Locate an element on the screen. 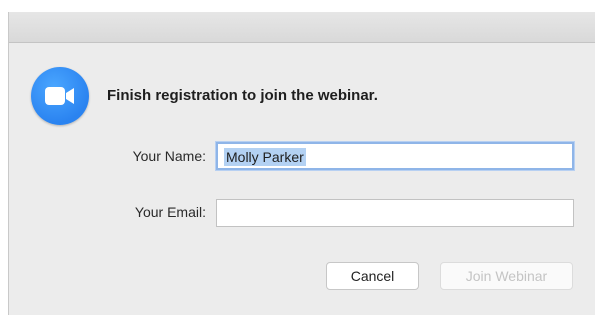 This screenshot has height=315, width=595. email-field is located at coordinates (395, 213).